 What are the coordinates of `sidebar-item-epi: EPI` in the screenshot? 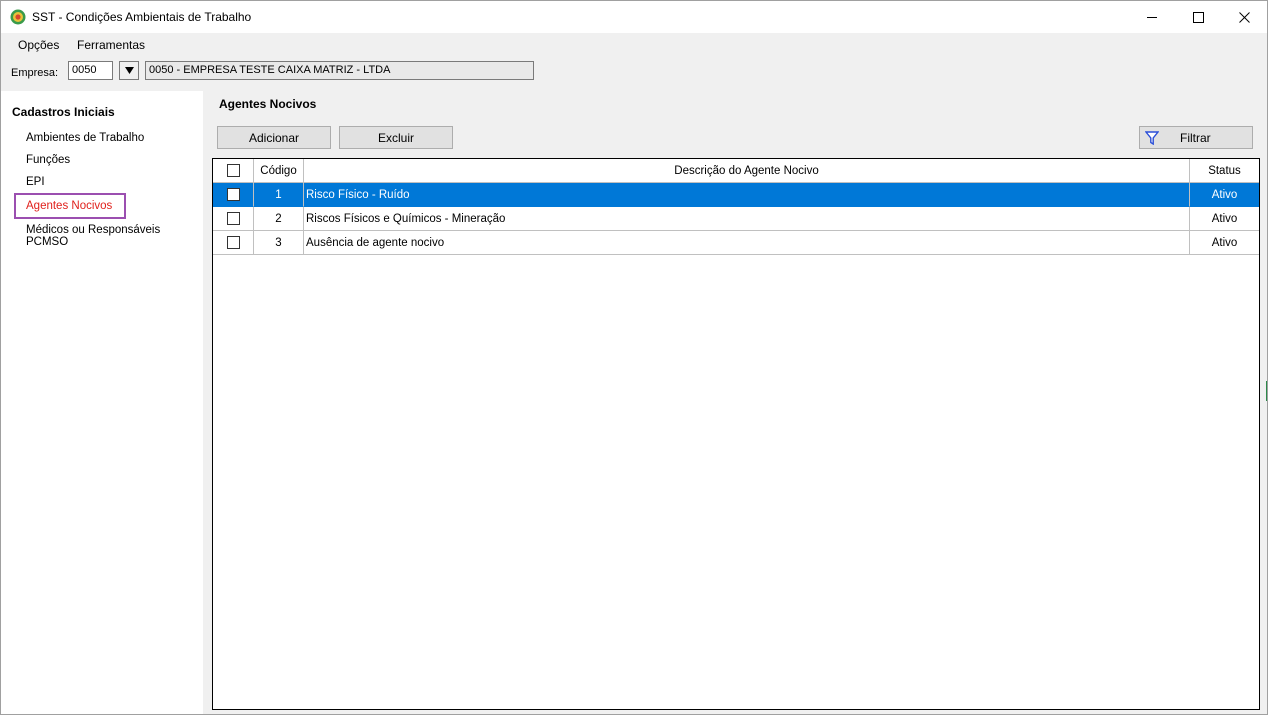 It's located at (35, 182).